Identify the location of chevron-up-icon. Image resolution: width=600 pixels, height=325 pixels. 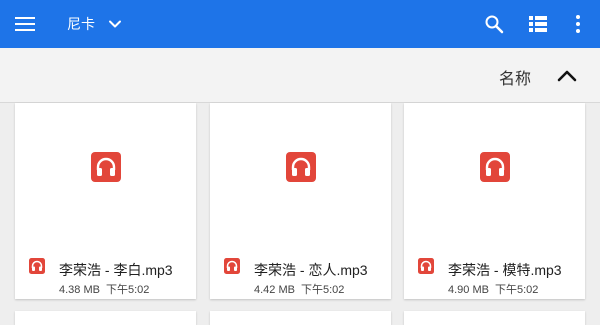
(567, 76).